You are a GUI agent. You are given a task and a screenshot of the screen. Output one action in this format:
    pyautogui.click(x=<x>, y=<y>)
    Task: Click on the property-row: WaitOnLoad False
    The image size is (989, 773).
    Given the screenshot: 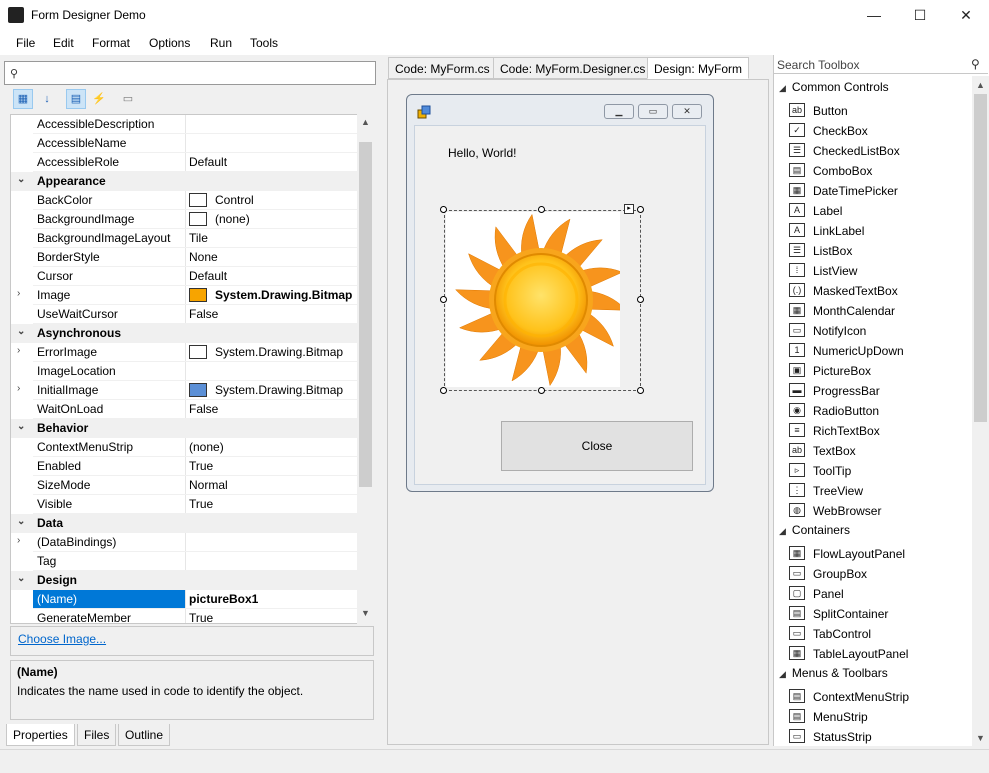 What is the action you would take?
    pyautogui.click(x=184, y=409)
    